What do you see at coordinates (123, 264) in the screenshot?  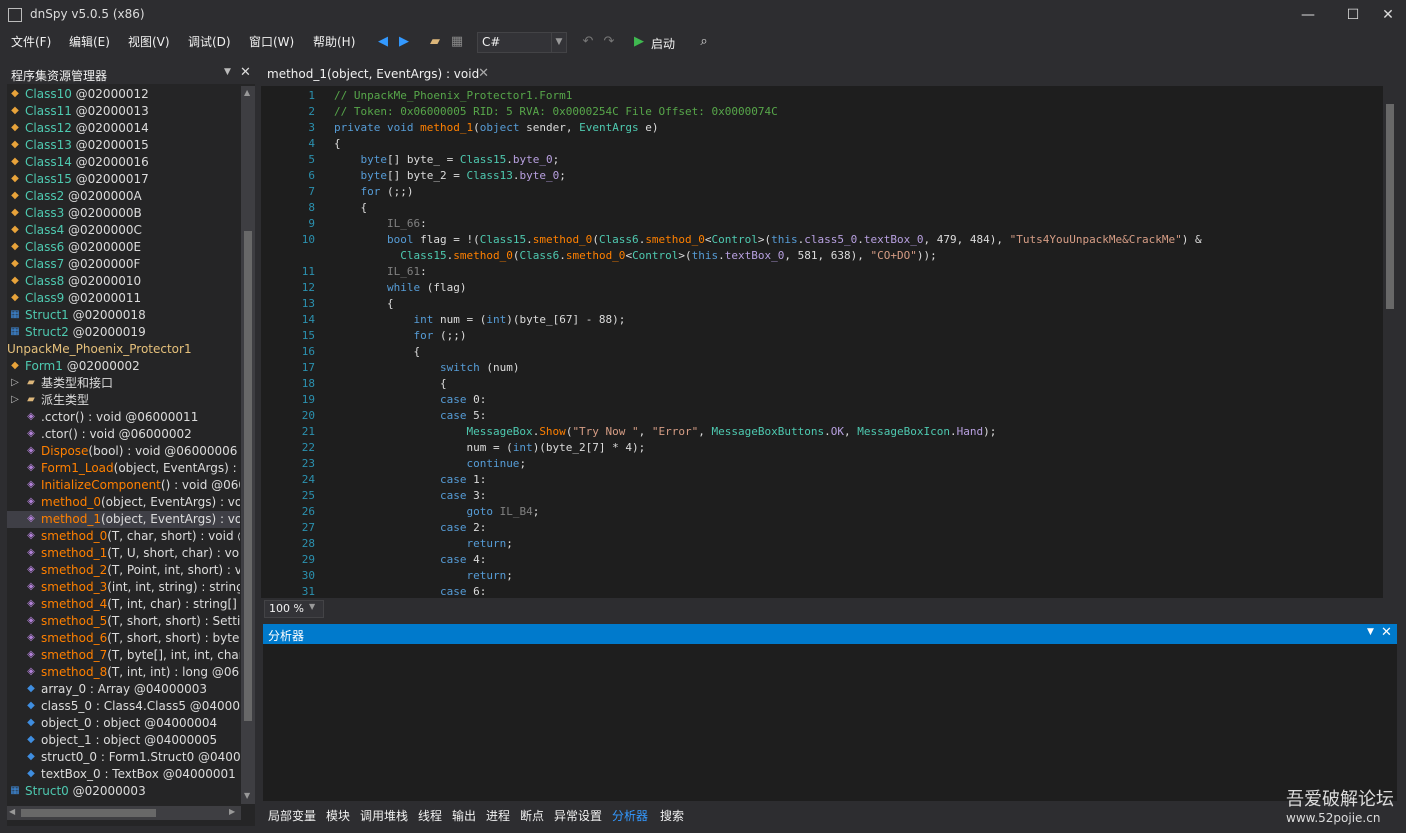 I see `tree-item: ◆ Class7 @0200000F` at bounding box center [123, 264].